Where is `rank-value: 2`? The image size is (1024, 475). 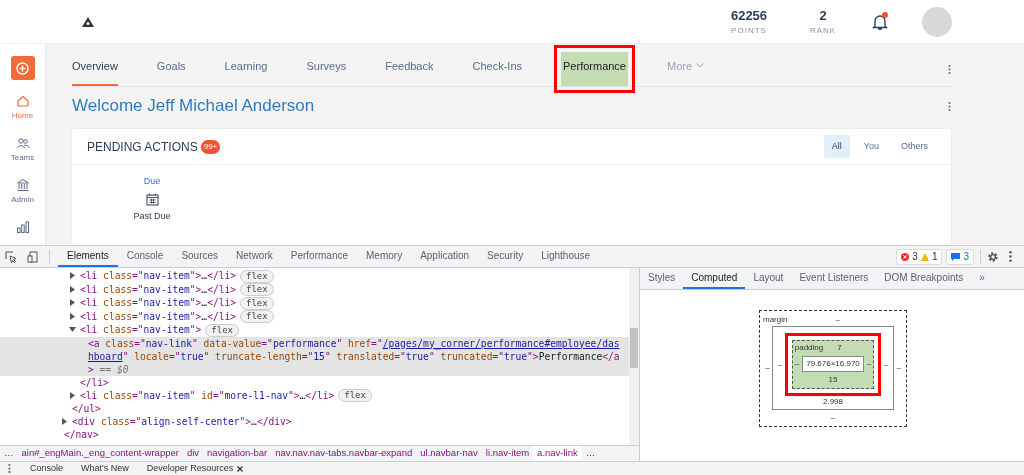 rank-value: 2 is located at coordinates (823, 15).